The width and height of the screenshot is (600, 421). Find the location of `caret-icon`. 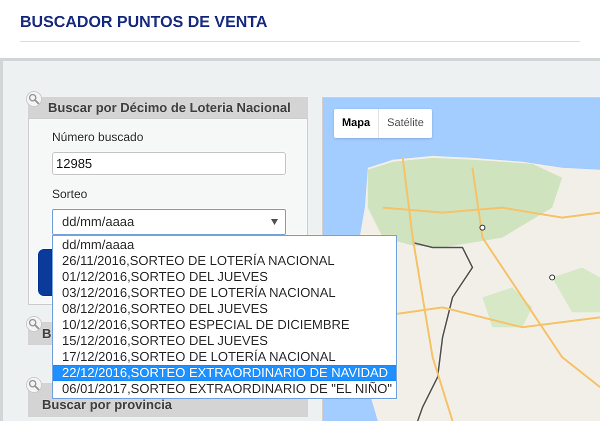

caret-icon is located at coordinates (274, 222).